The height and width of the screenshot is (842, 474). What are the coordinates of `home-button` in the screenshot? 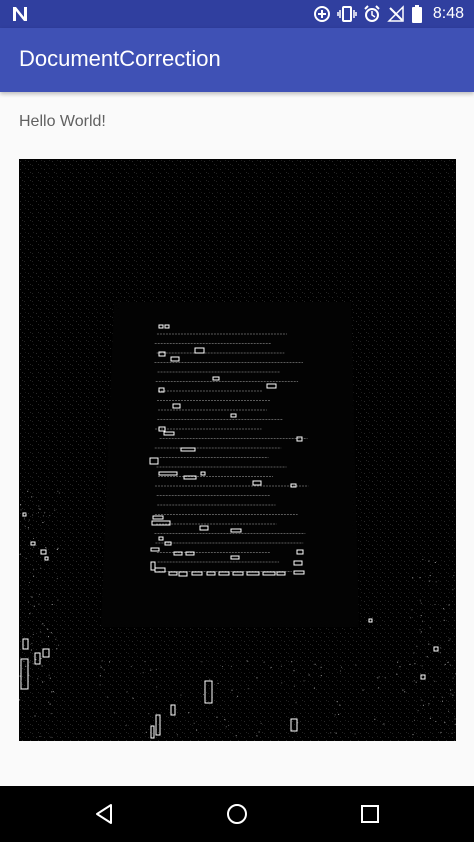 It's located at (237, 814).